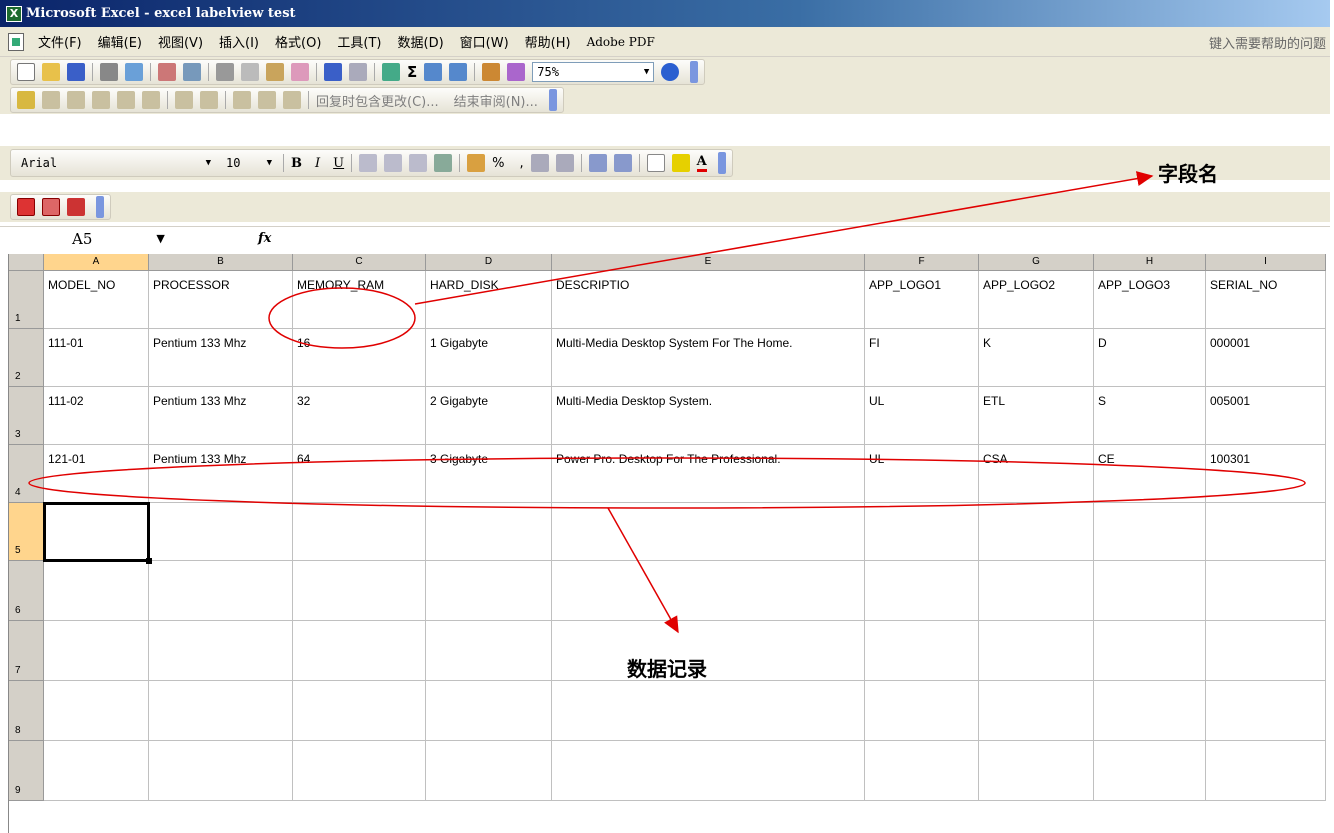 The image size is (1334, 833). I want to click on data-record-annotation: 数据记录, so click(667, 669).